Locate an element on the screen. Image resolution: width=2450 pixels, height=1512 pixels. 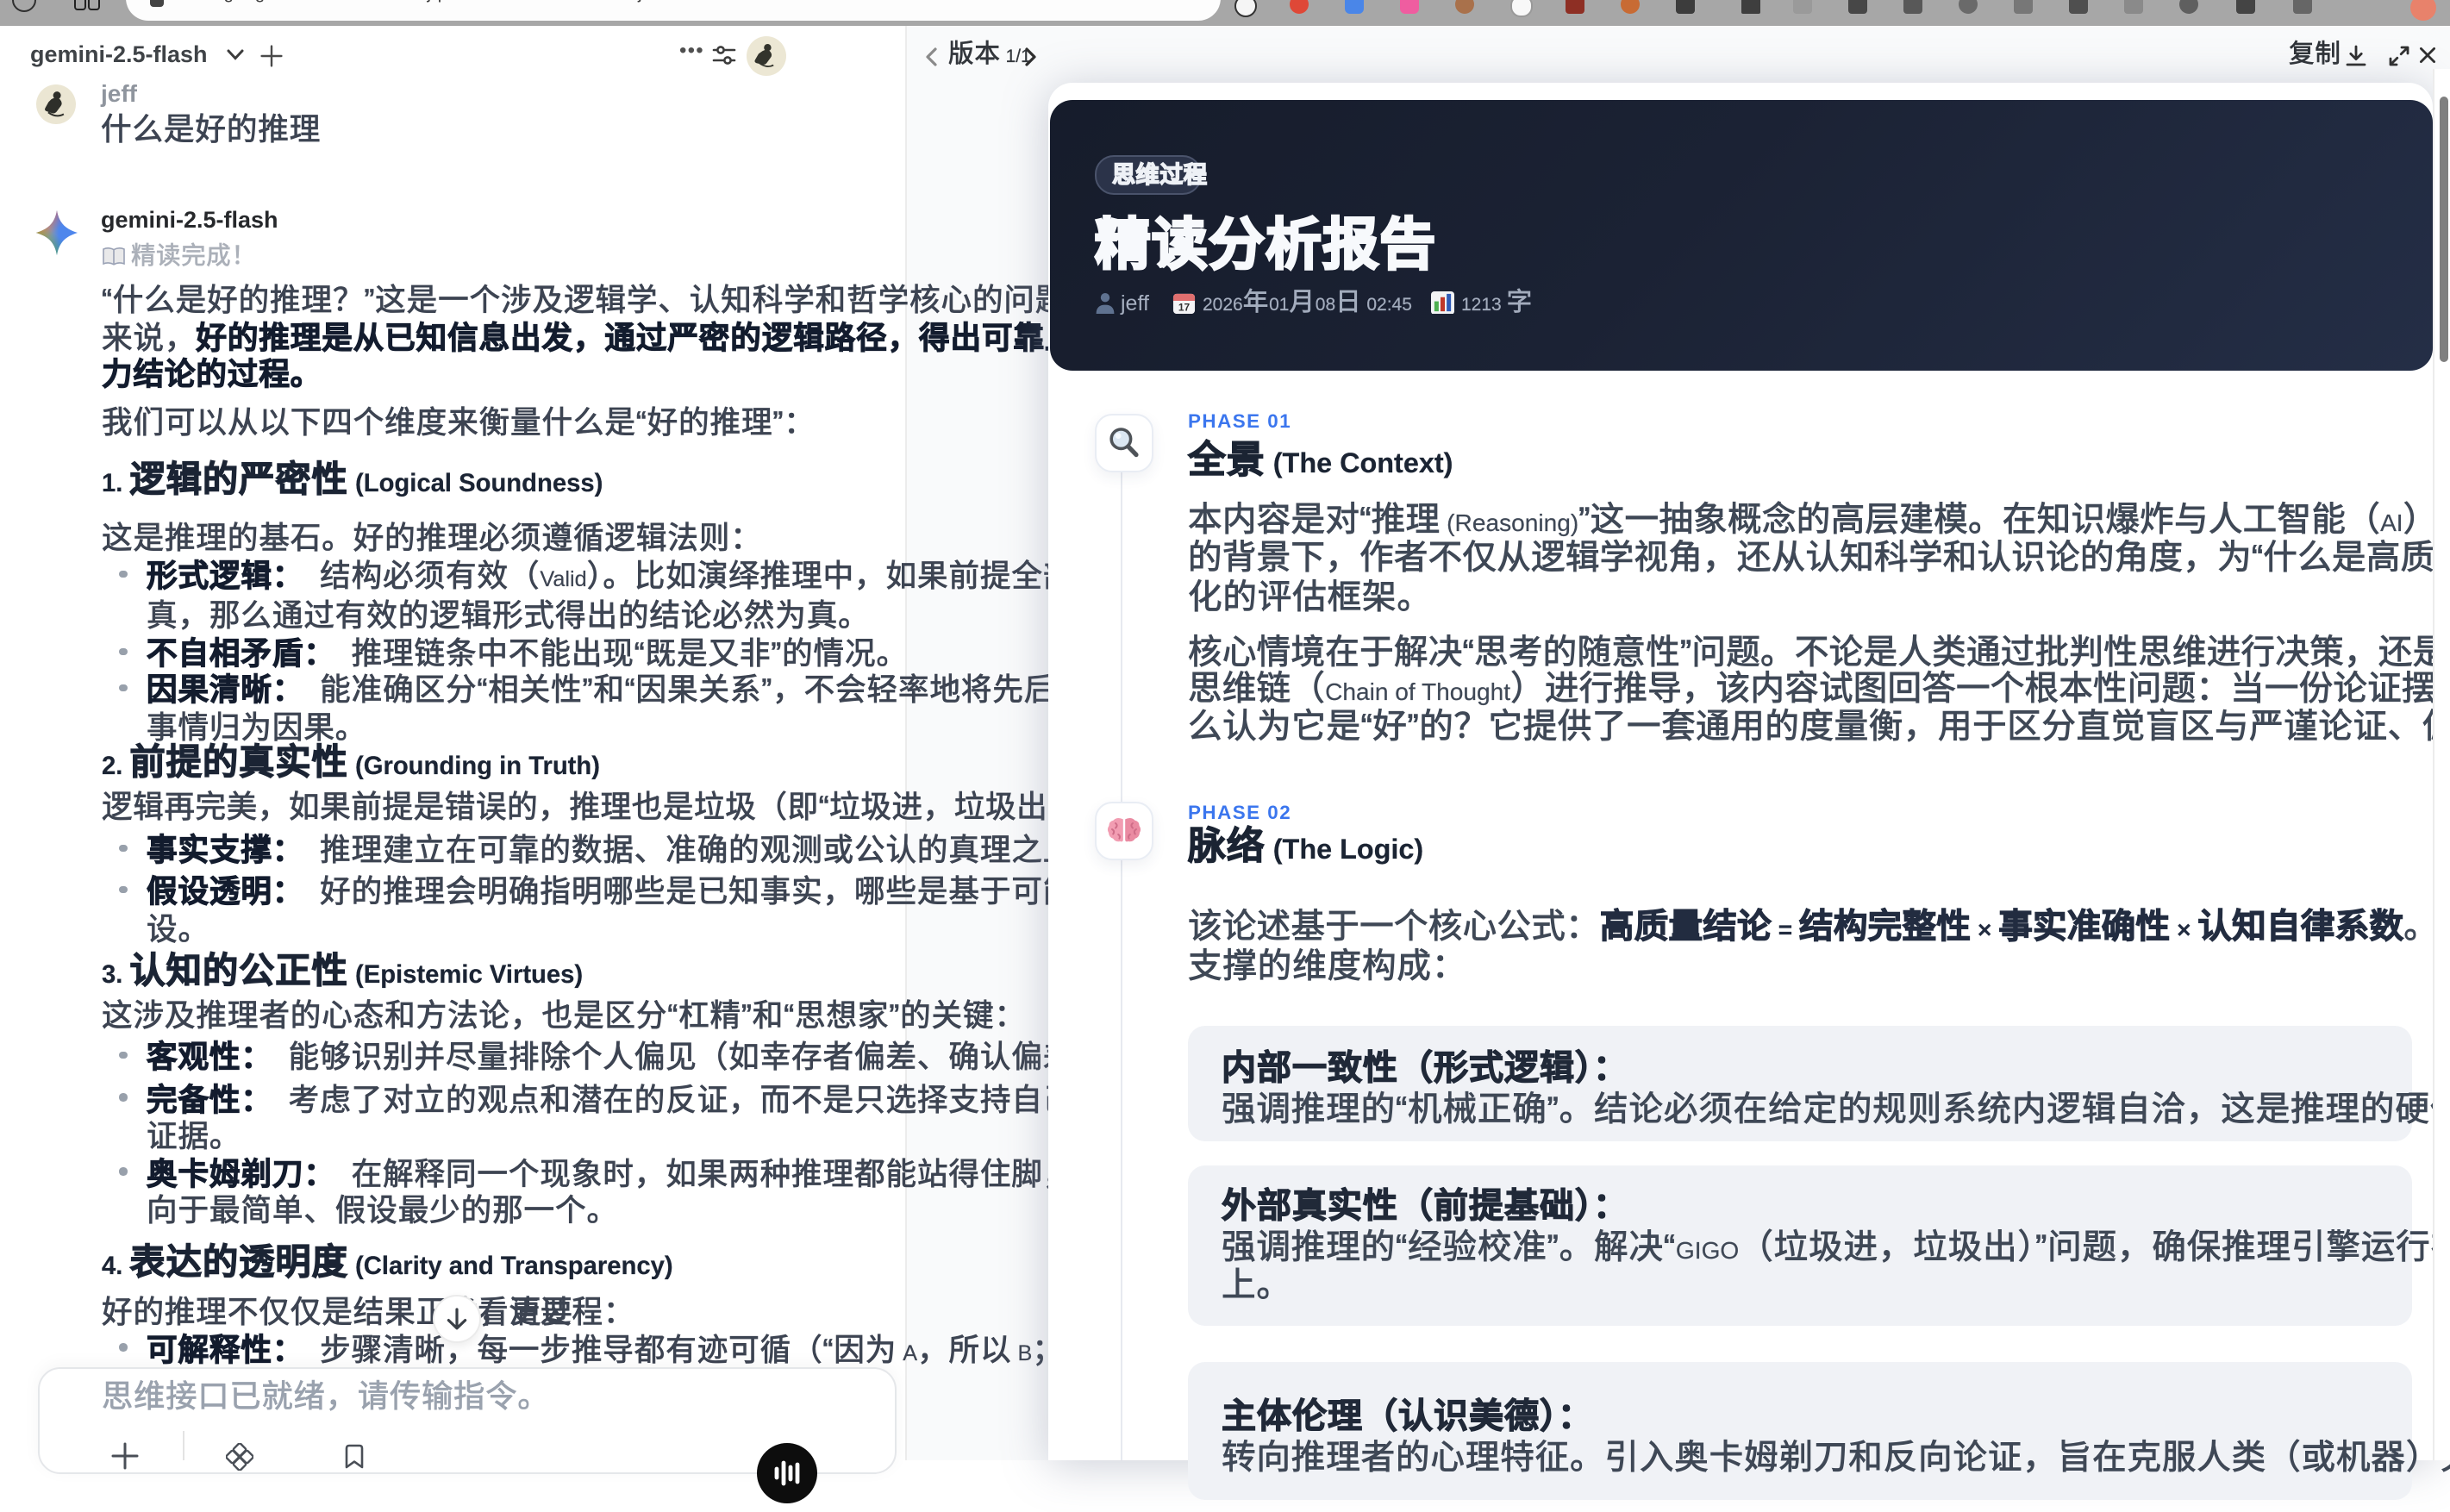
svg-text: 17 is located at coordinates (1184, 306).